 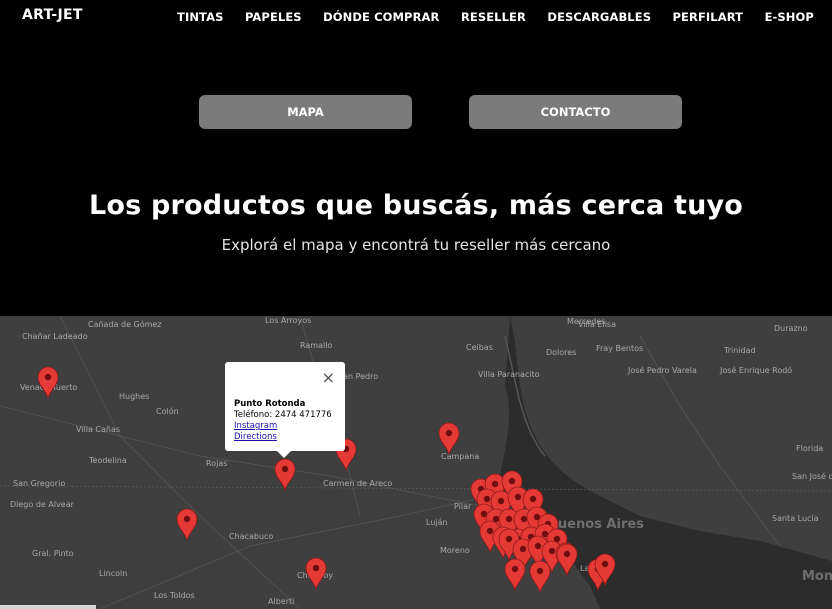 I want to click on popup-directions-link: Directions, so click(x=289, y=437).